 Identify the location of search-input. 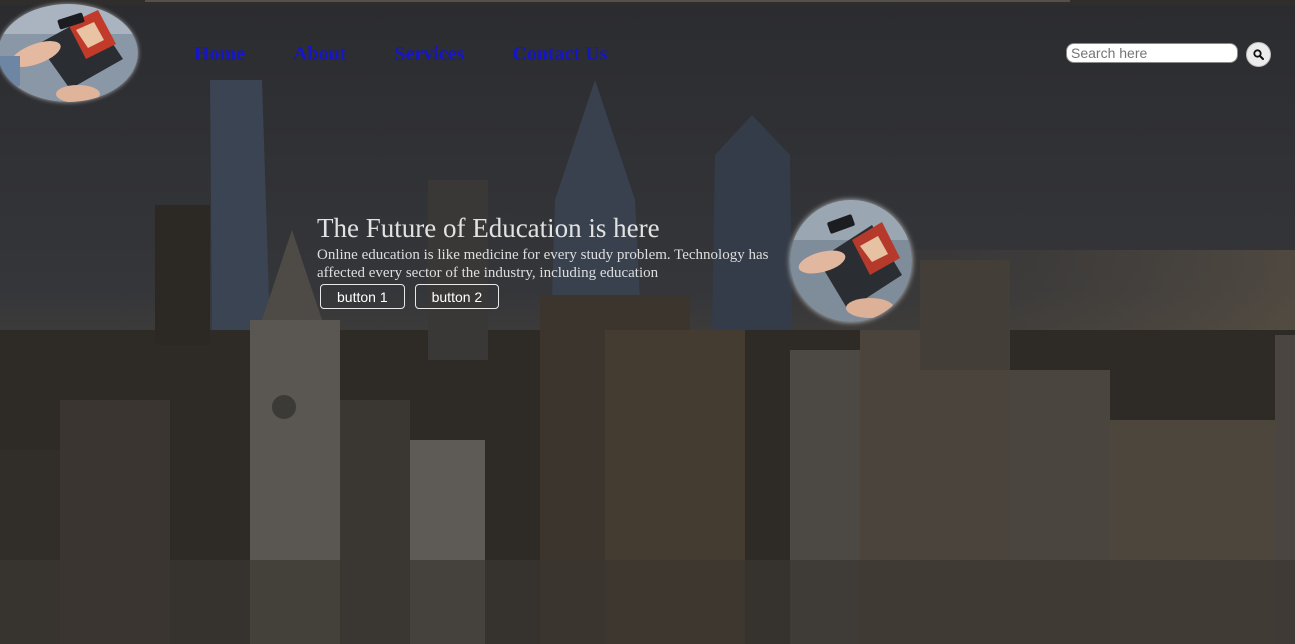
(1152, 53).